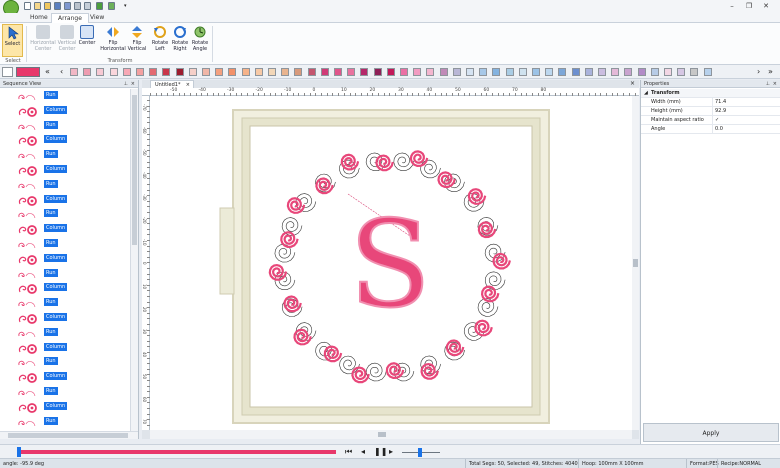 This screenshot has height=468, width=780. I want to click on step-back-icon: ◂, so click(363, 451).